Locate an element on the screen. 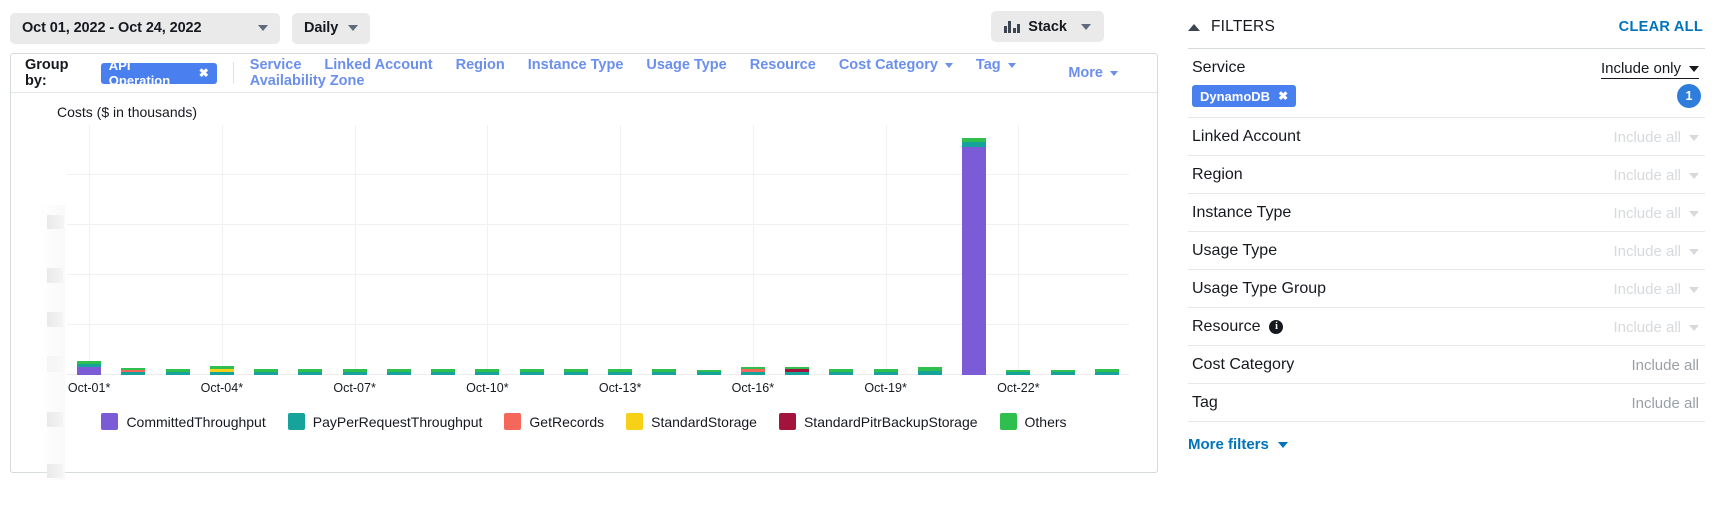 The height and width of the screenshot is (512, 1723). group-by-more: More is located at coordinates (1093, 73).